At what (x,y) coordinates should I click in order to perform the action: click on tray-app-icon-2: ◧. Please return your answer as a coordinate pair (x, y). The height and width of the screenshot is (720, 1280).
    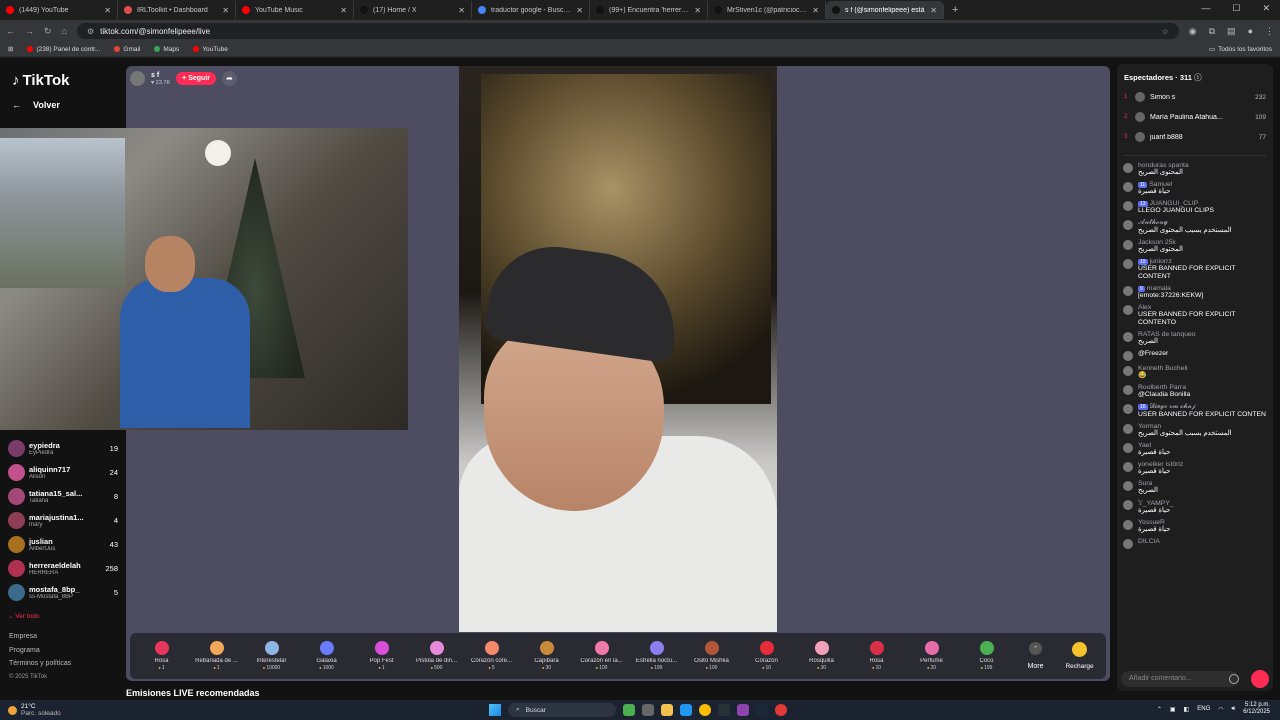
    Looking at the image, I should click on (1187, 709).